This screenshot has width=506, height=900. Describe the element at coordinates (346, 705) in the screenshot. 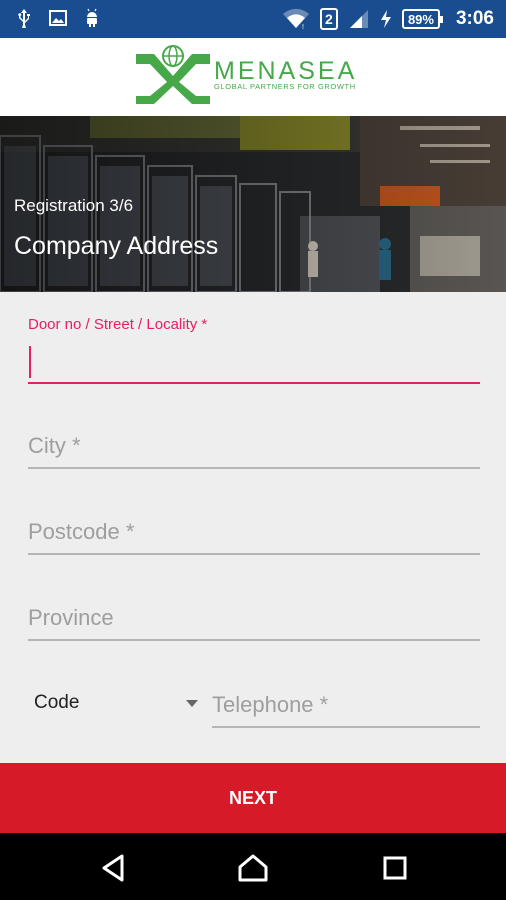

I see `telephone-input` at that location.